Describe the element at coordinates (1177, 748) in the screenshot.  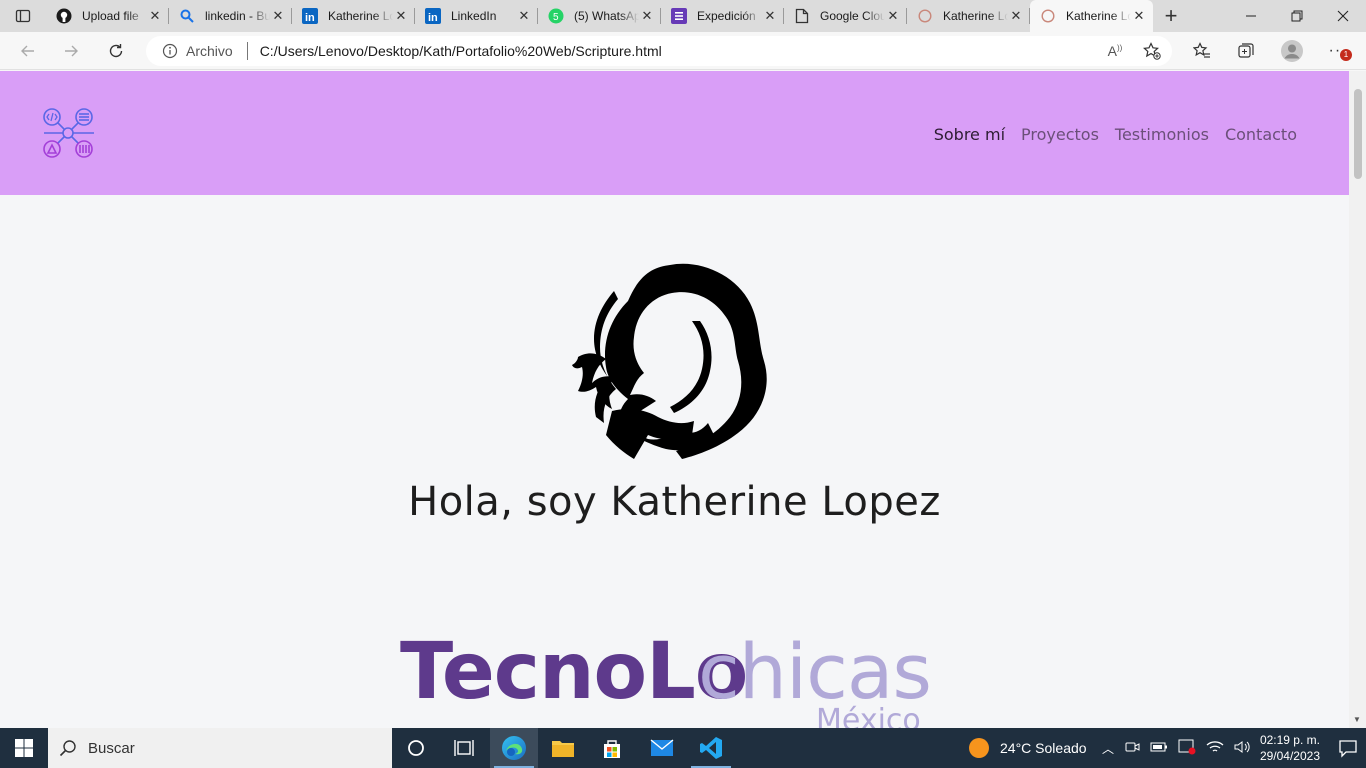
I see `system-tray: ︿` at that location.